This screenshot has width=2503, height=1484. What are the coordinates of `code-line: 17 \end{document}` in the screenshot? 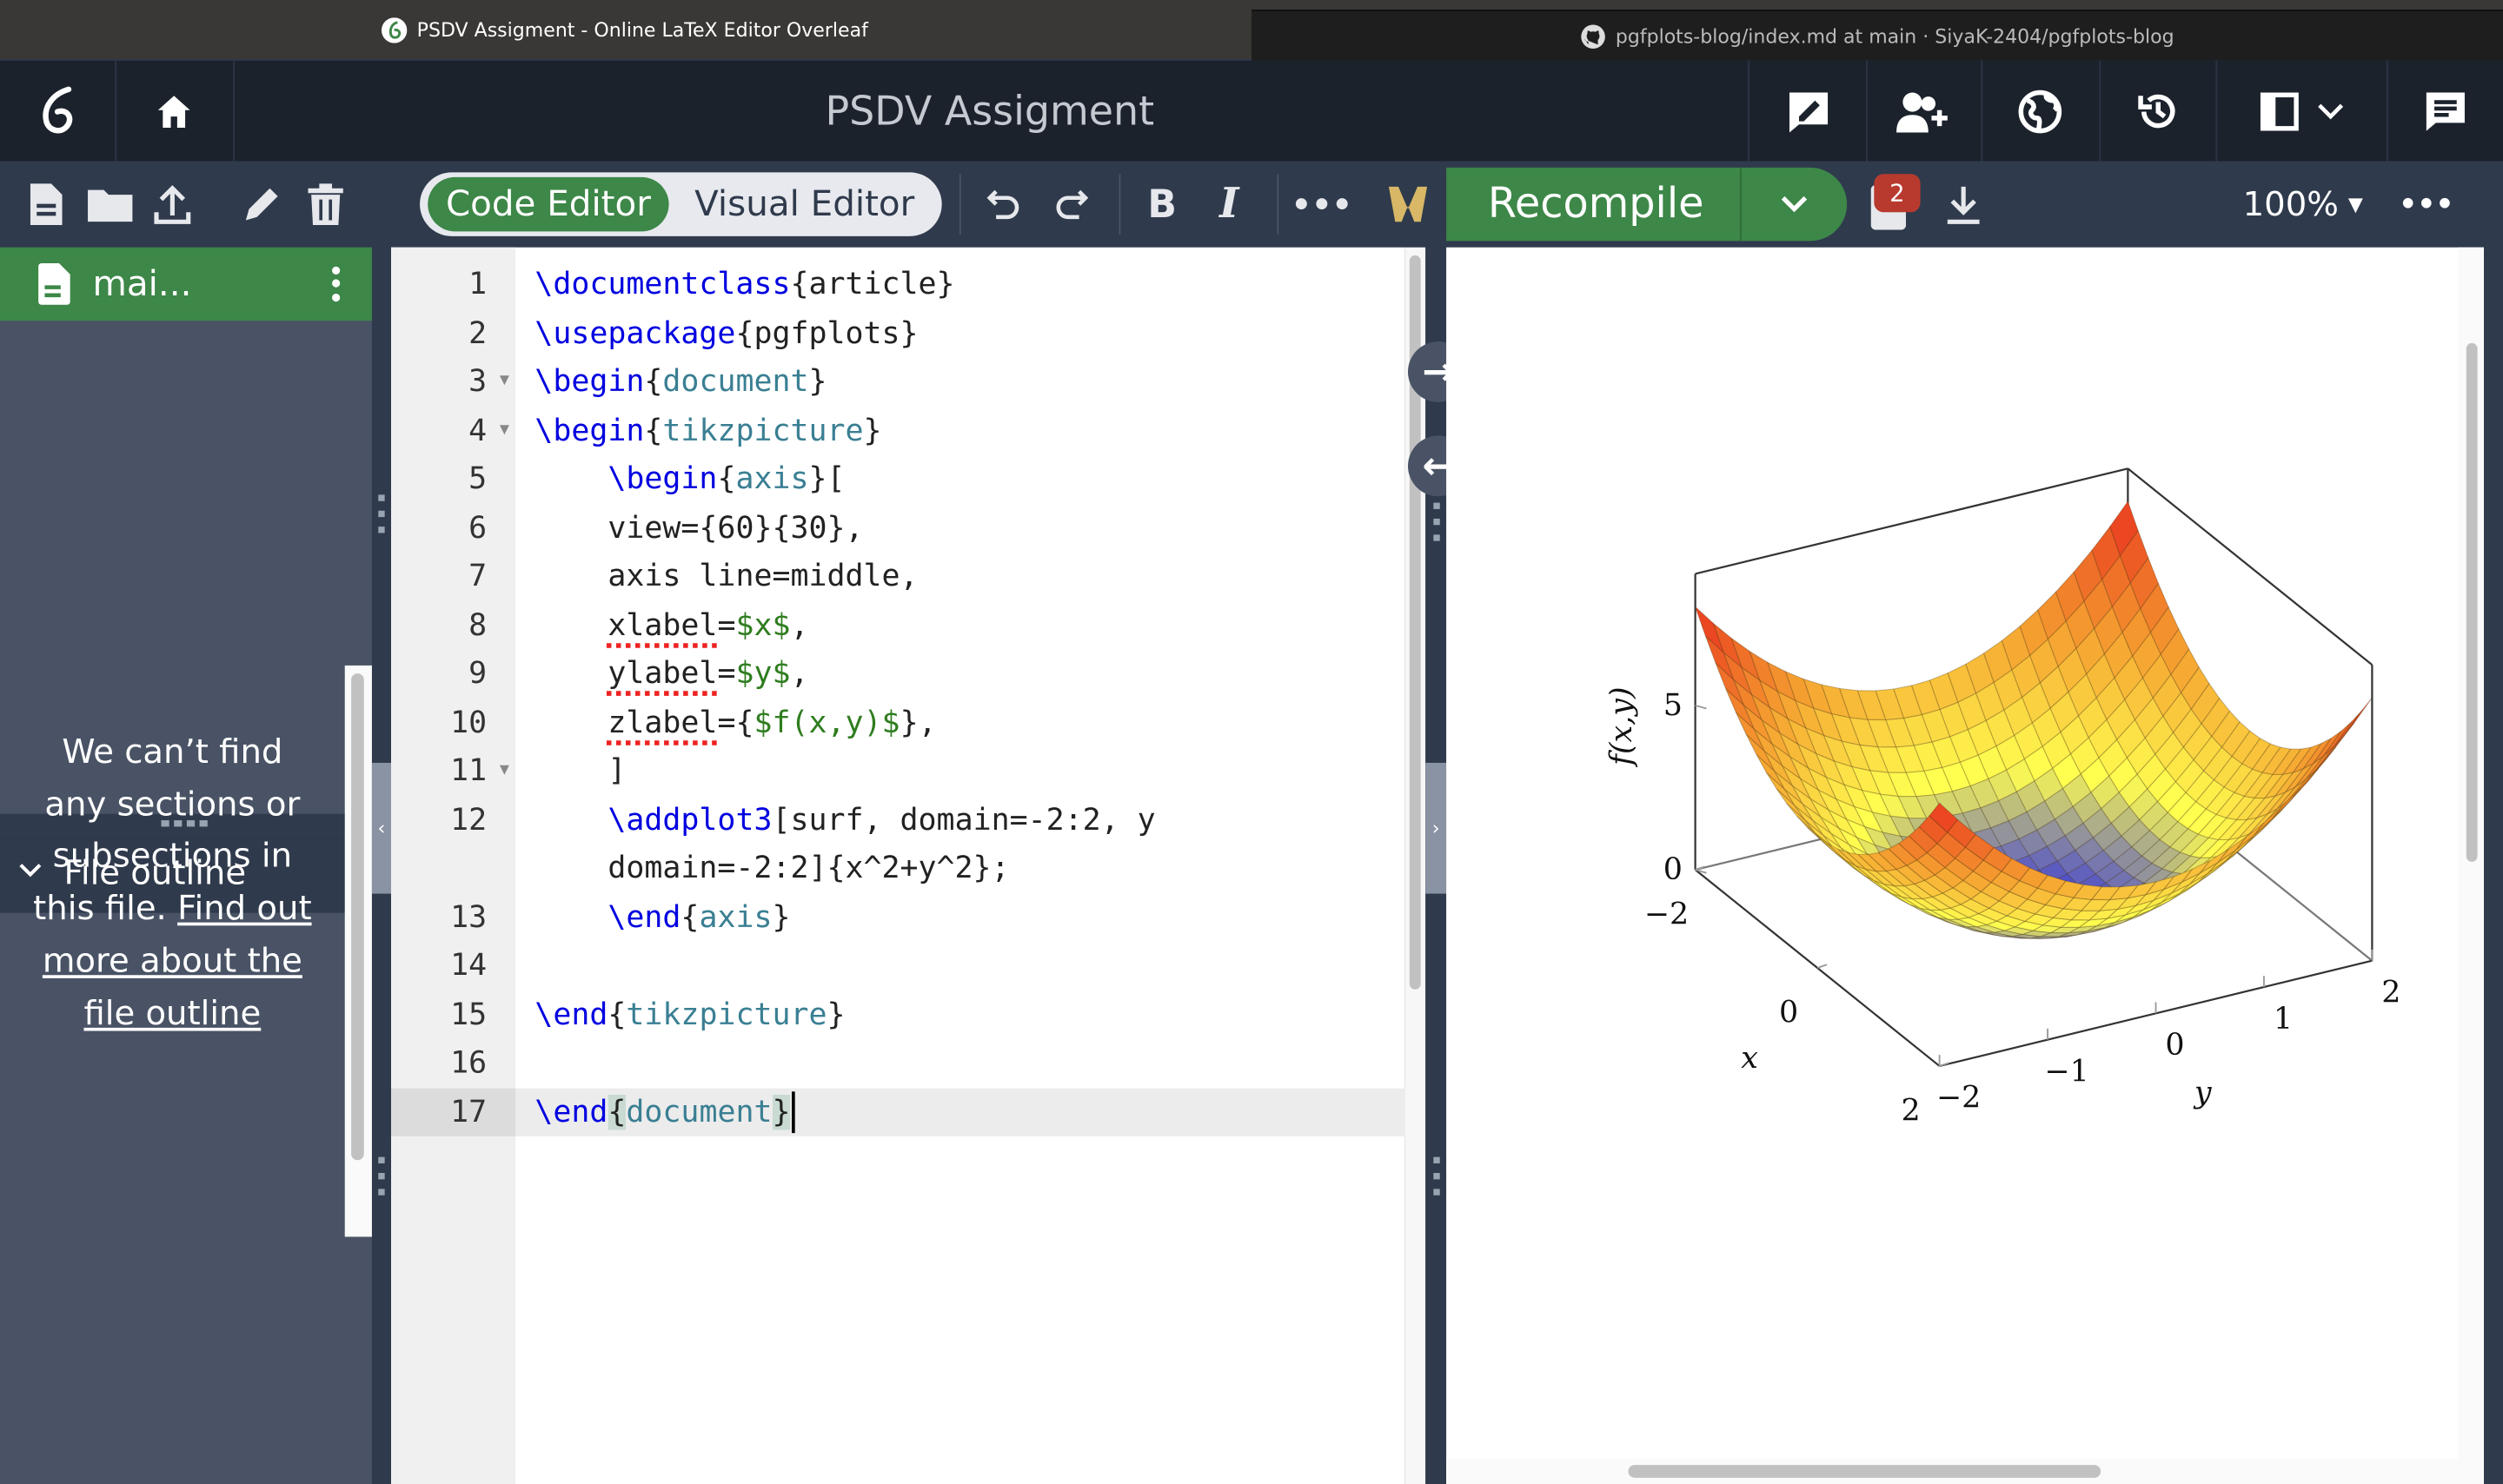 It's located at (898, 1111).